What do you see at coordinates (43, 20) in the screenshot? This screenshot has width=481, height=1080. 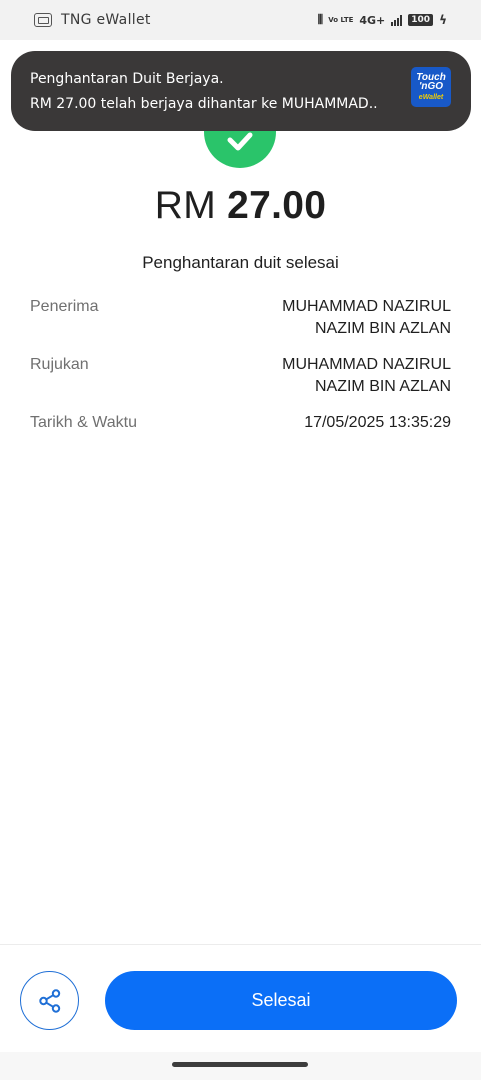 I see `tng-app-icon` at bounding box center [43, 20].